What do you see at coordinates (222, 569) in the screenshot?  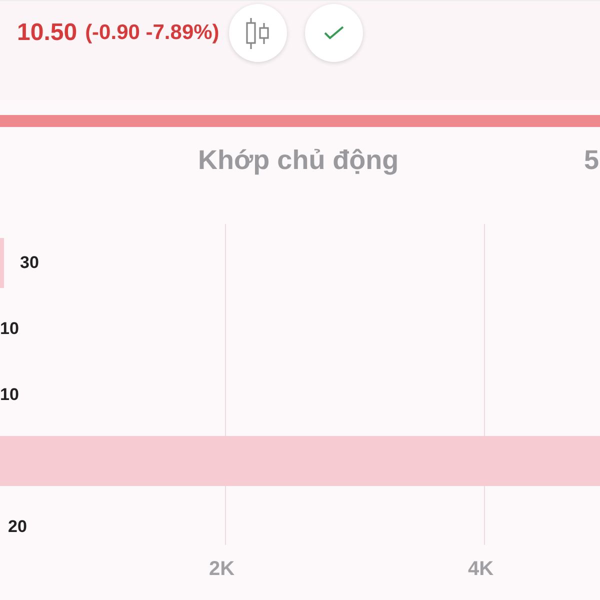 I see `axis-tick-label: 2K` at bounding box center [222, 569].